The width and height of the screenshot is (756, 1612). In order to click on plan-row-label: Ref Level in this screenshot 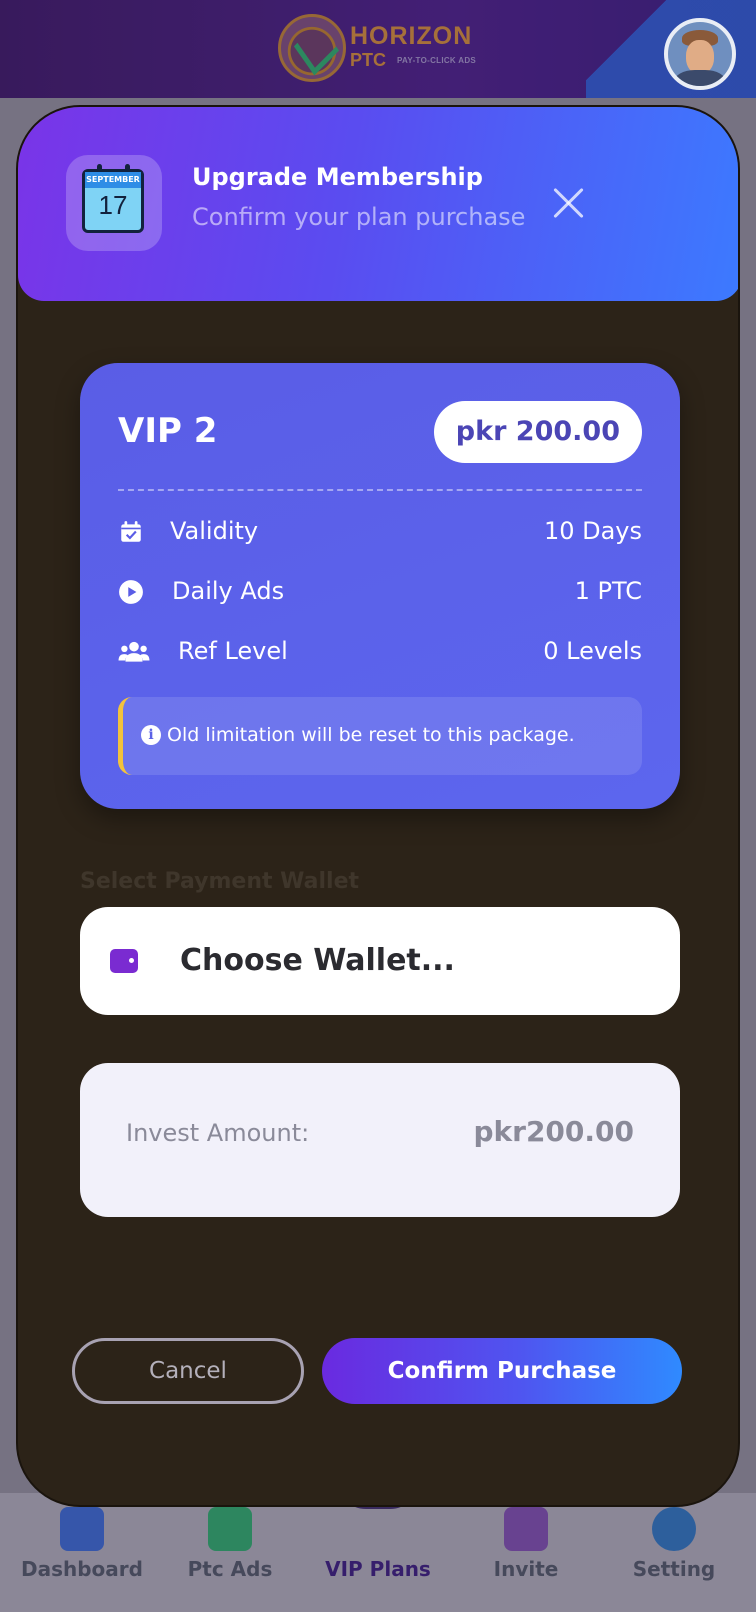, I will do `click(233, 651)`.